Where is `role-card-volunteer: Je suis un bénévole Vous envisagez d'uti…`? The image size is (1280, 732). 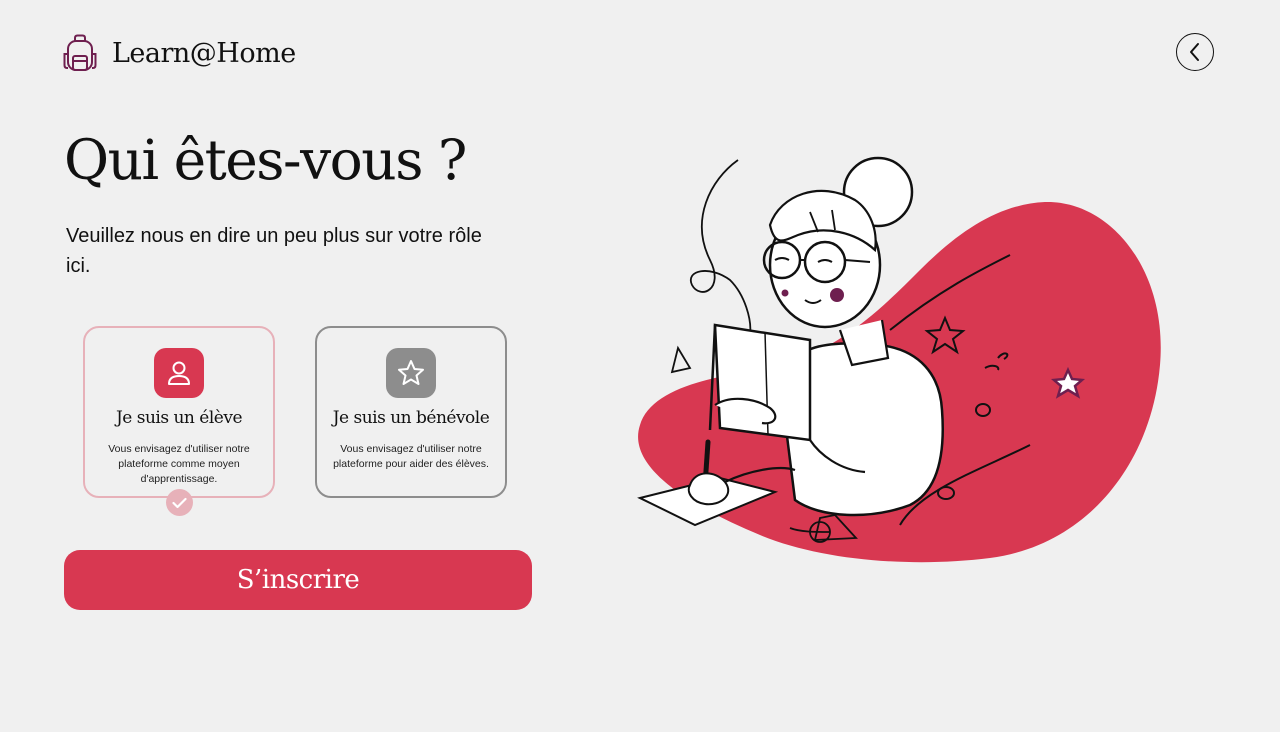
role-card-volunteer: Je suis un bénévole Vous envisagez d'uti… is located at coordinates (411, 412).